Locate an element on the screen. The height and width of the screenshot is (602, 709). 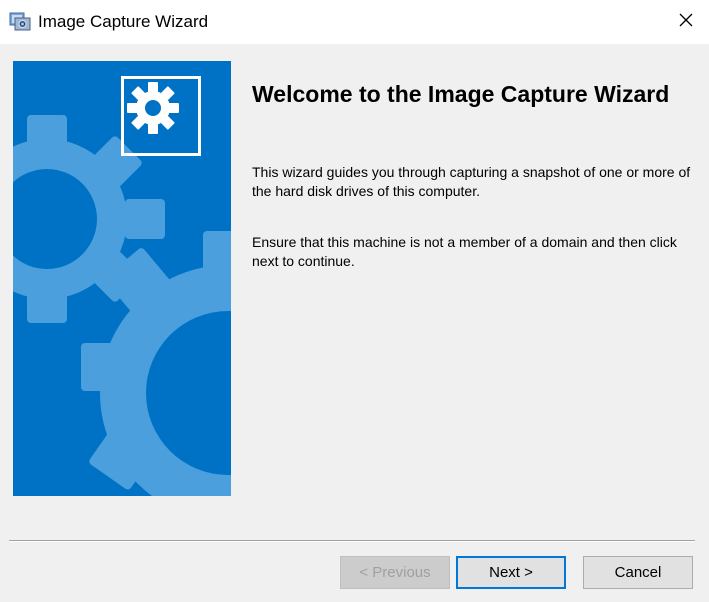
wizard-heading: Welcome to the Image Capture Wizard is located at coordinates (461, 94).